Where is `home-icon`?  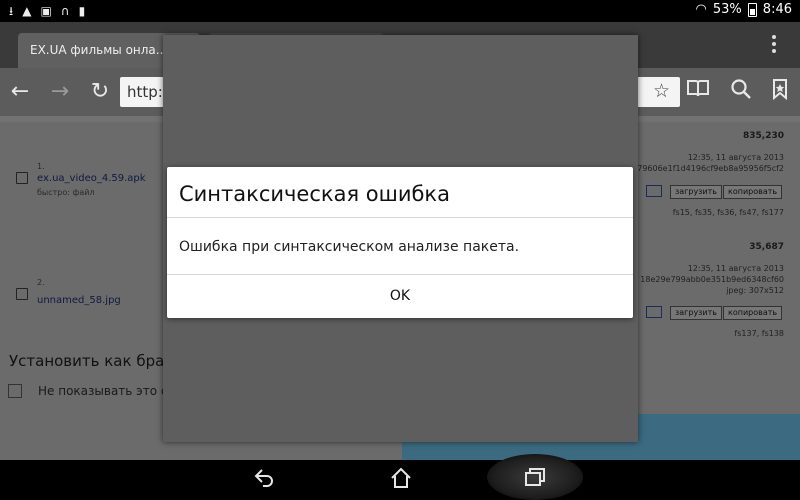 home-icon is located at coordinates (401, 480).